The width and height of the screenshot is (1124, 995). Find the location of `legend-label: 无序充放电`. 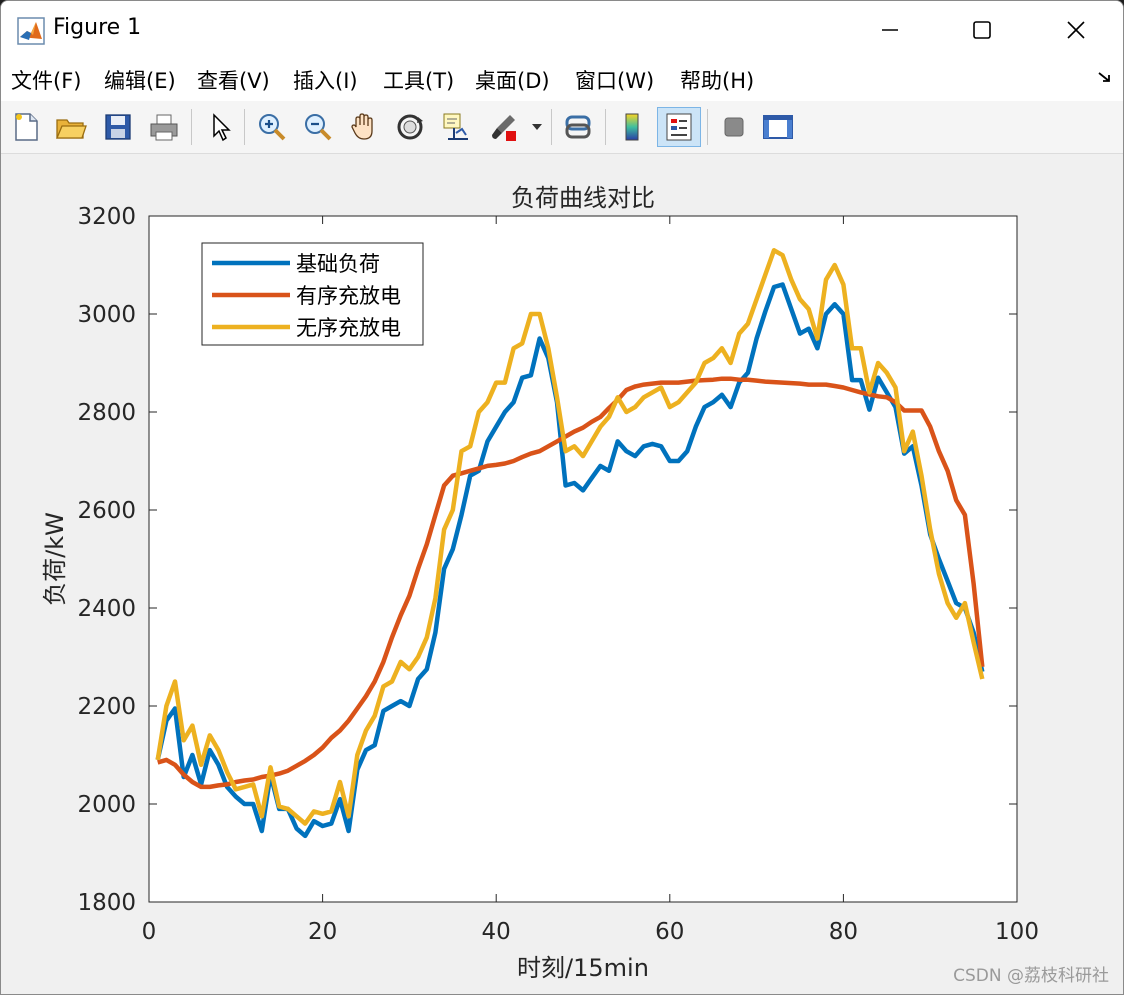

legend-label: 无序充放电 is located at coordinates (348, 328).